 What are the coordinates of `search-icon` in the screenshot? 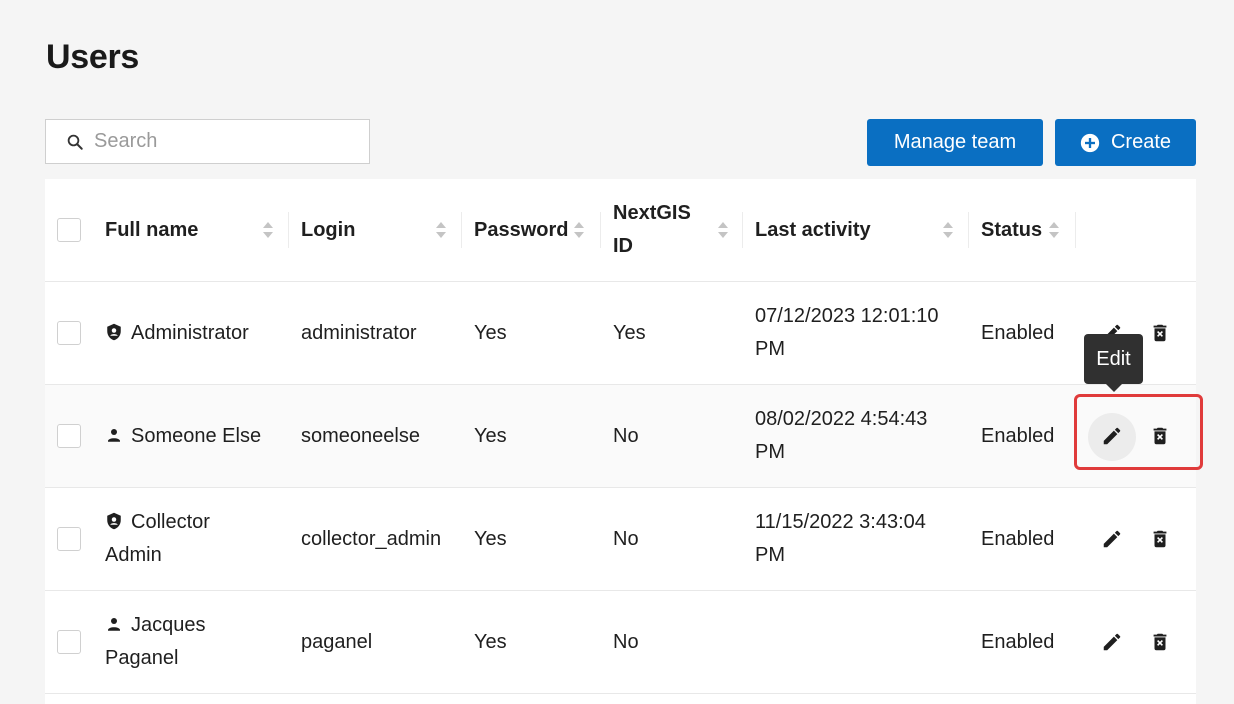 It's located at (75, 142).